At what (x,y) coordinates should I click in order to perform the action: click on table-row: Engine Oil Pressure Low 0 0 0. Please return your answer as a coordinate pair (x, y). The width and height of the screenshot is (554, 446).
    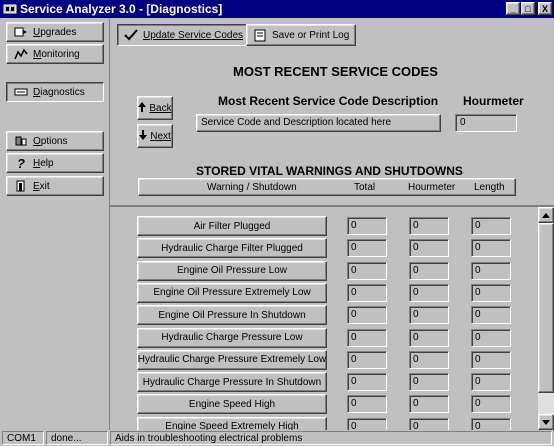
    Looking at the image, I should click on (320, 271).